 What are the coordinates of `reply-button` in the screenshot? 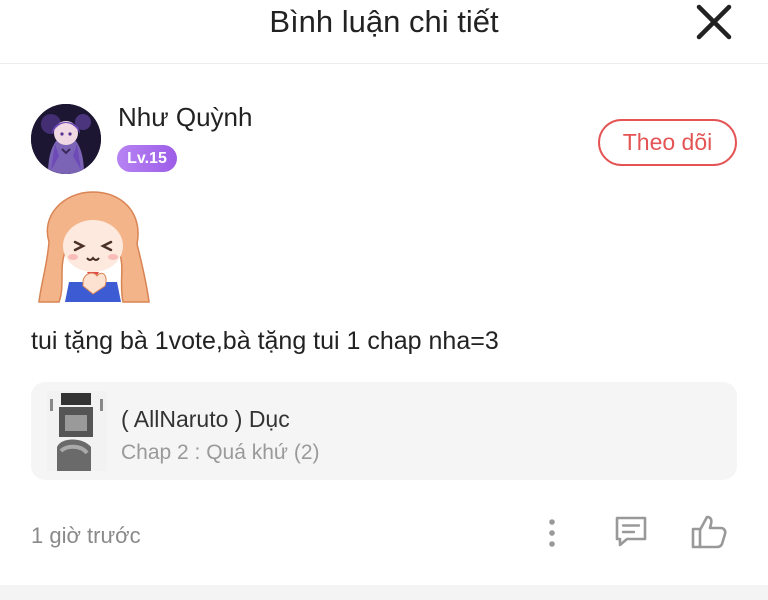 It's located at (631, 532).